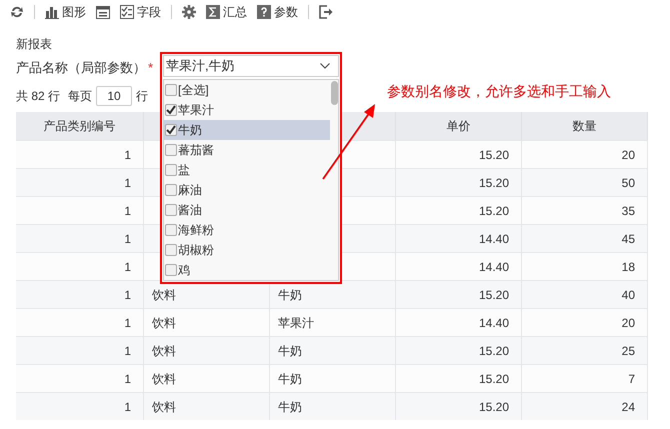 The image size is (670, 429). I want to click on parameter-select: 苹果汁,牛奶, so click(251, 66).